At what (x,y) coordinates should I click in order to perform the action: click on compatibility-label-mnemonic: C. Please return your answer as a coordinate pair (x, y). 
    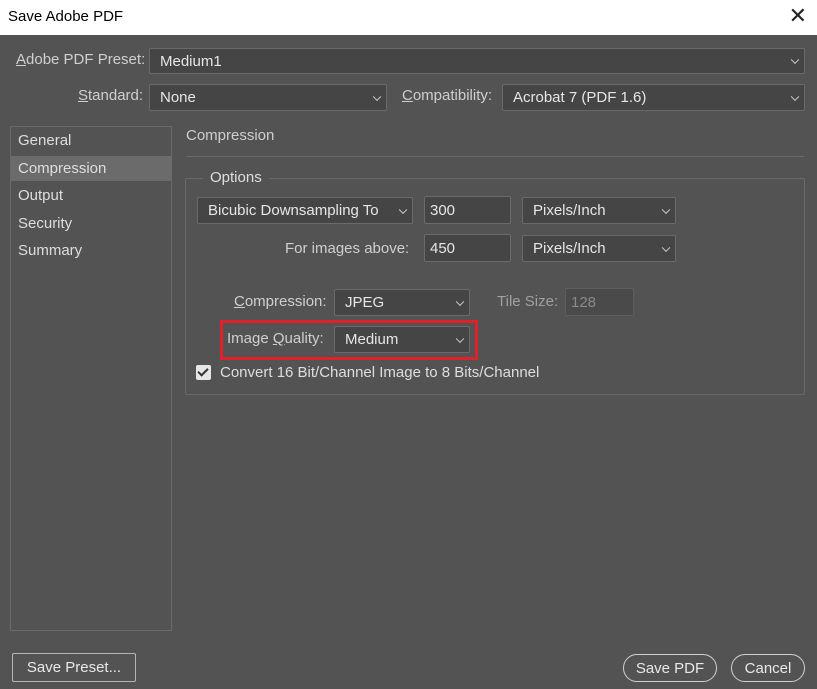
    Looking at the image, I should click on (407, 95).